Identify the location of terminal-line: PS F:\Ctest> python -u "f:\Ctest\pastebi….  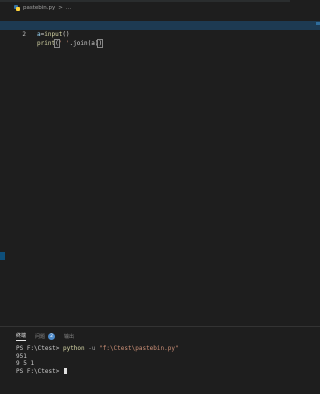
(166, 349).